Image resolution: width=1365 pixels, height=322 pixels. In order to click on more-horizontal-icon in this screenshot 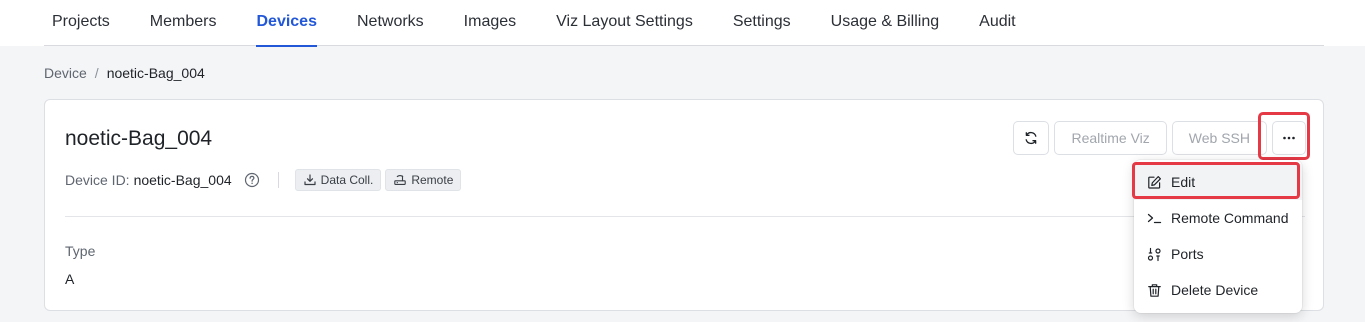, I will do `click(1289, 138)`.